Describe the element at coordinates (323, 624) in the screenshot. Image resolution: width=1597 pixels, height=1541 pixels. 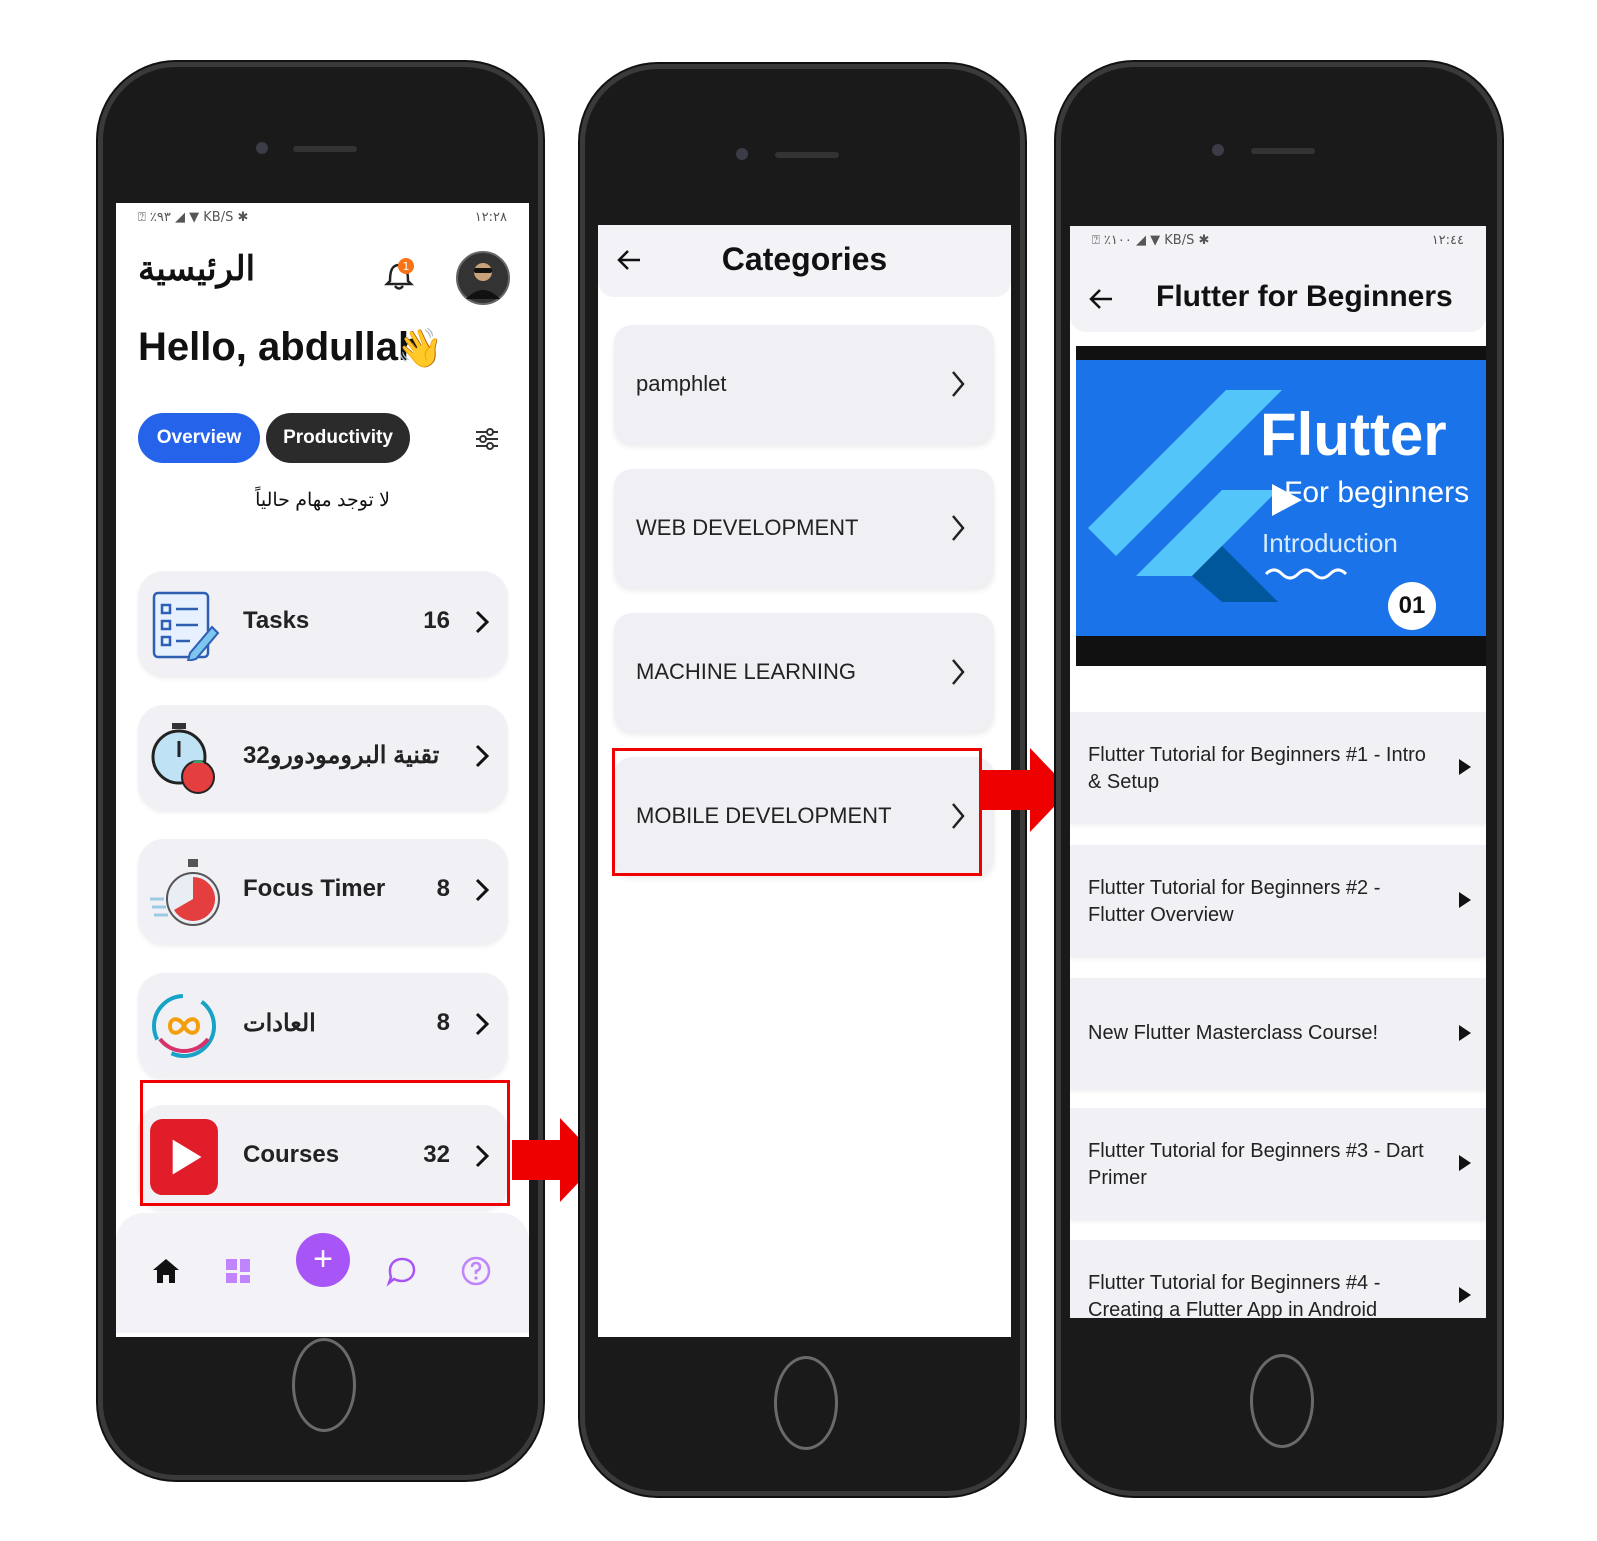
I see `card-tasks: Tasks 16` at that location.